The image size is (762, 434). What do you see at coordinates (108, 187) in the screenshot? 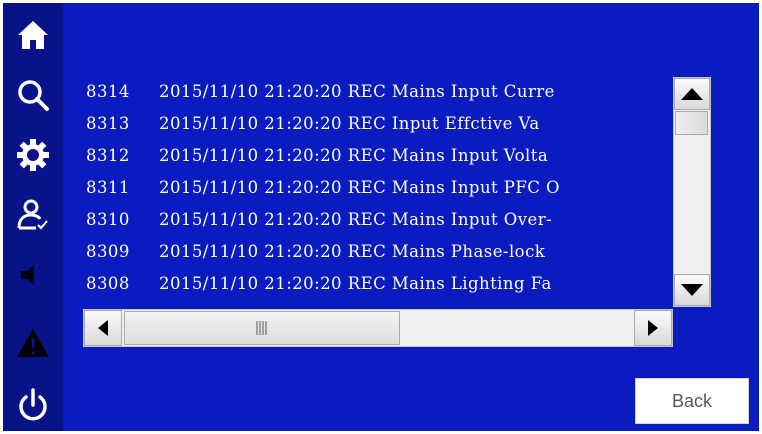
I see `log-id: 8311` at bounding box center [108, 187].